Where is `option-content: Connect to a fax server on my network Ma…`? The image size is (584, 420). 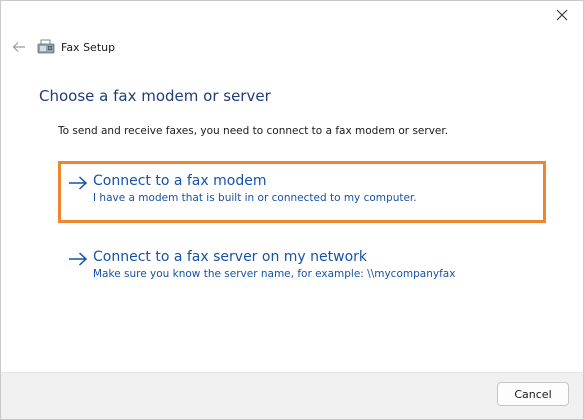
option-content: Connect to a fax server on my network Ma… is located at coordinates (261, 265).